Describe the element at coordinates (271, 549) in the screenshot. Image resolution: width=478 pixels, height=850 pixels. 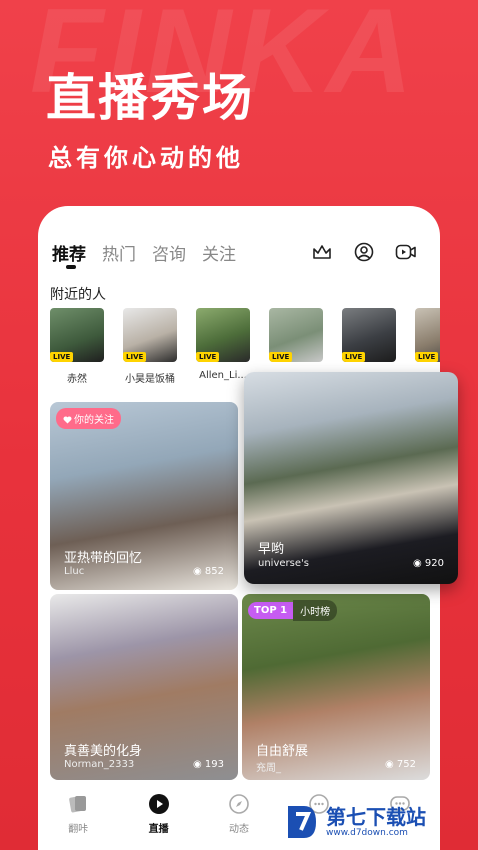
I see `card-title: 早哟` at that location.